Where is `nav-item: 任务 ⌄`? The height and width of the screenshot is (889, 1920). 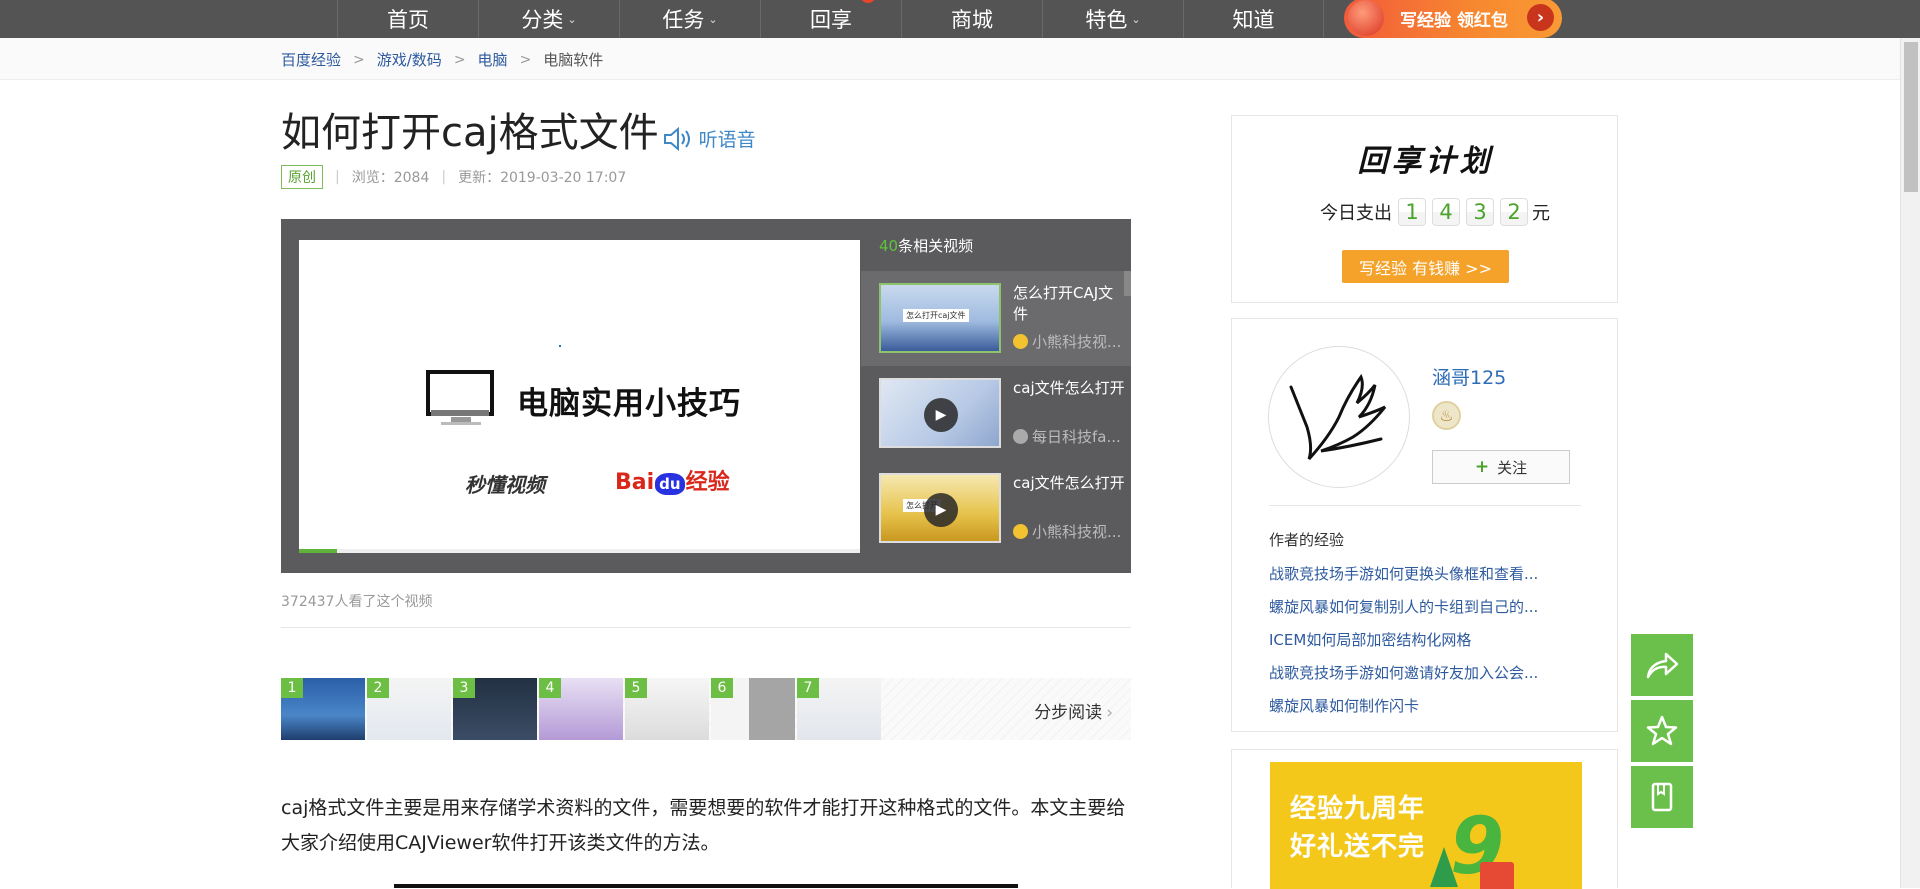
nav-item: 任务 ⌄ is located at coordinates (689, 19).